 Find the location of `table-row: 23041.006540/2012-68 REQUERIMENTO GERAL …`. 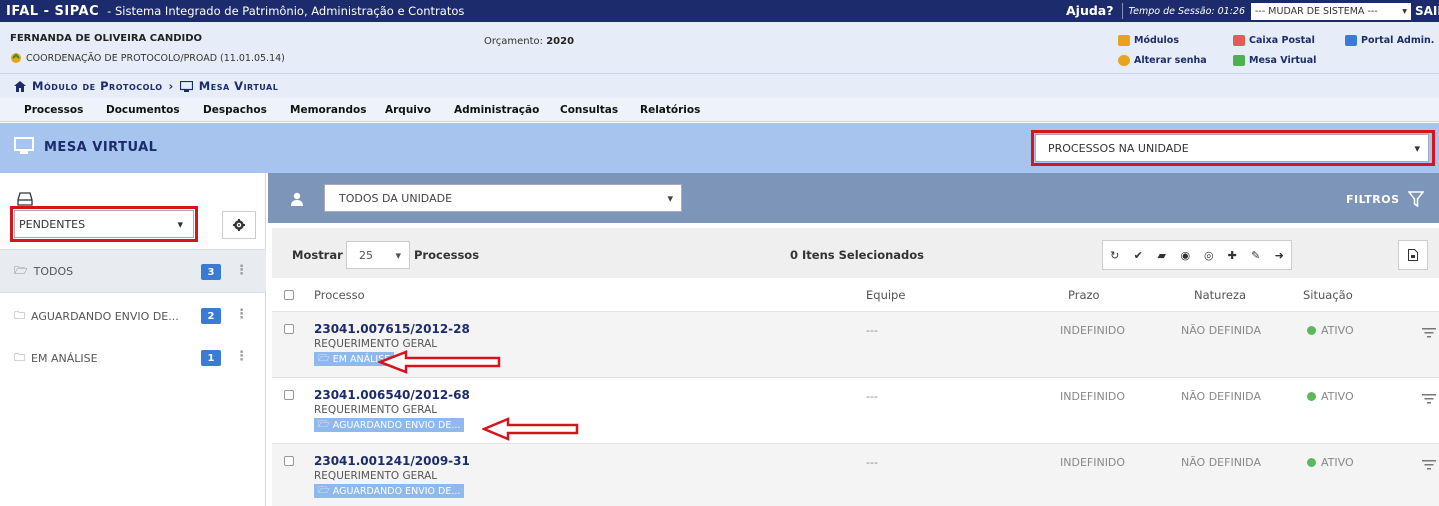

table-row: 23041.006540/2012-68 REQUERIMENTO GERAL … is located at coordinates (855, 410).